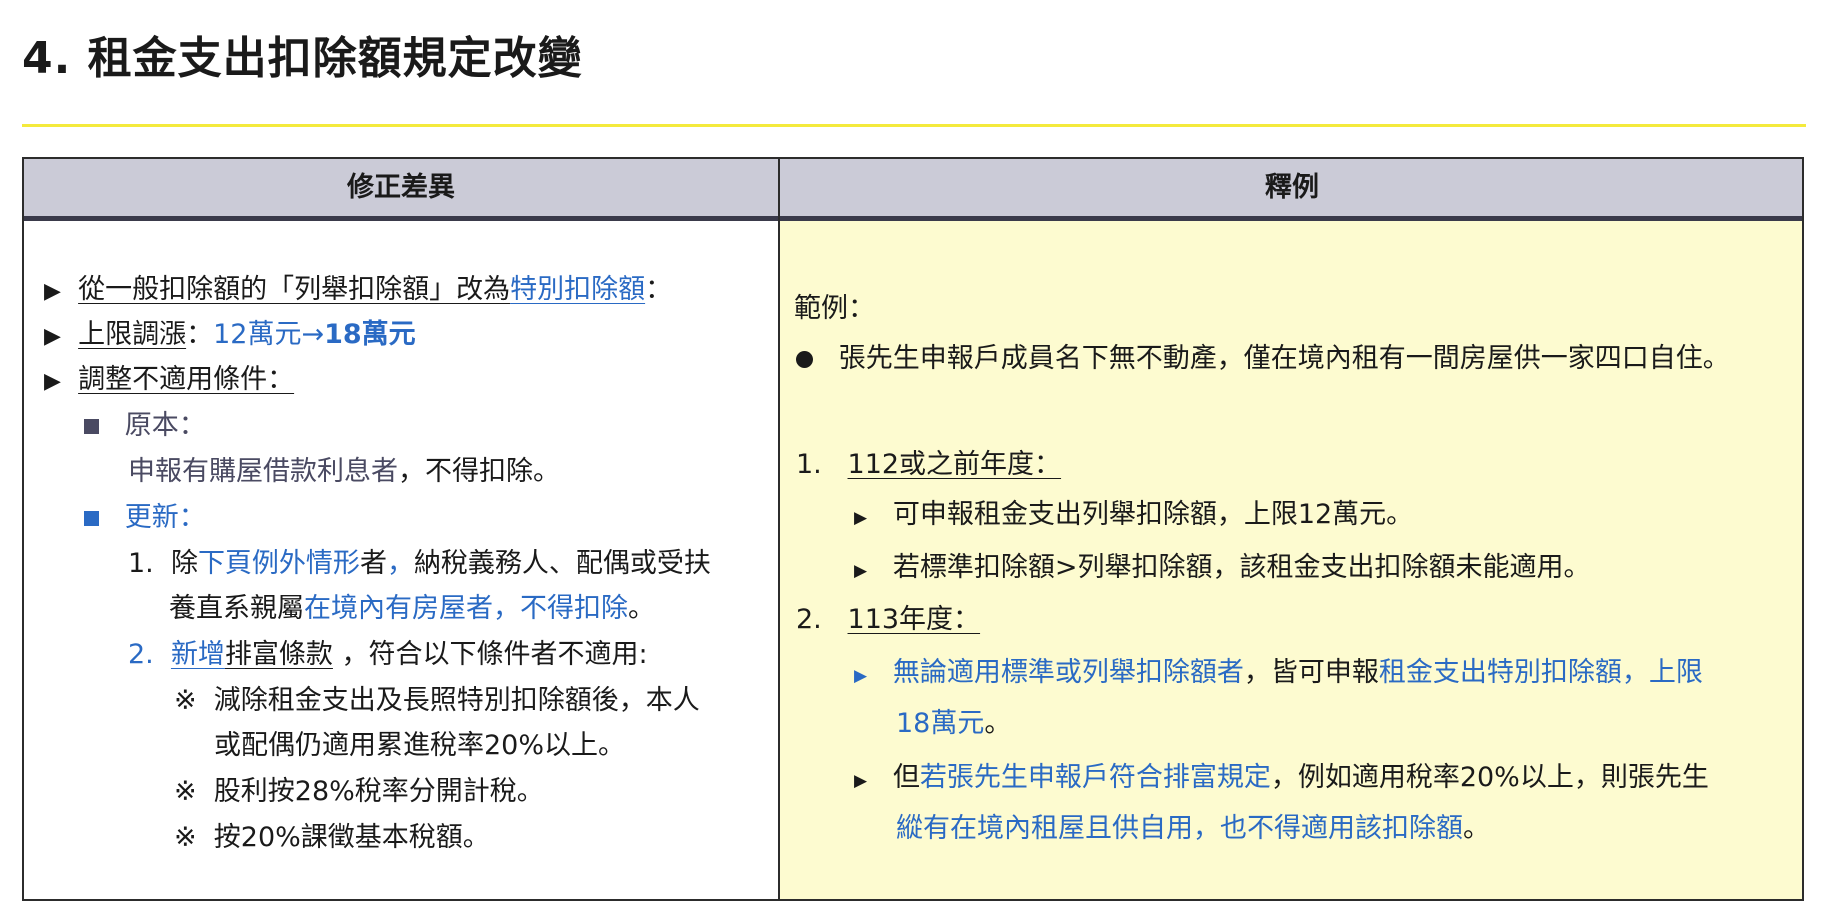 The image size is (1826, 924). I want to click on year-112-heading: 1. 112或之前年度：, so click(928, 465).